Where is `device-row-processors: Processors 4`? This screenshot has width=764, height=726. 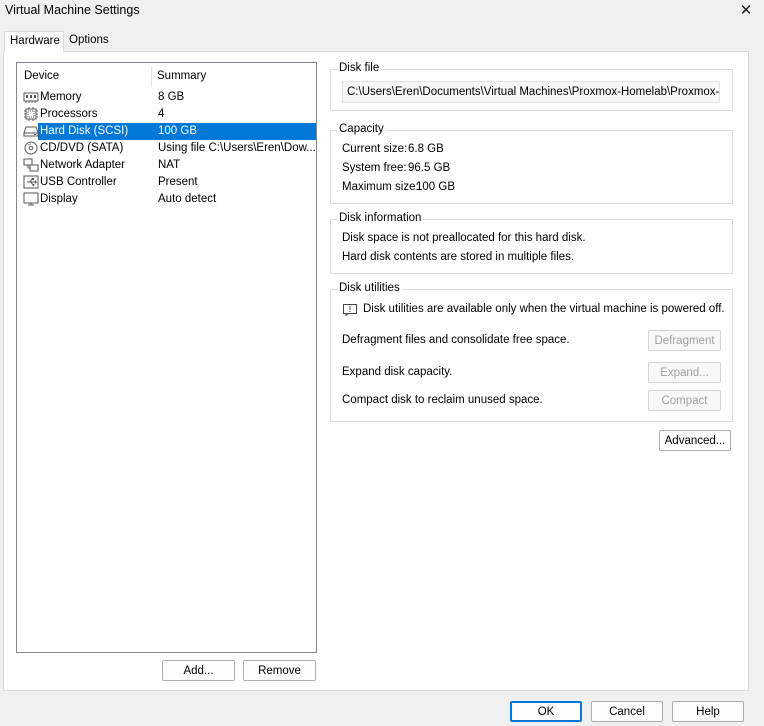 device-row-processors: Processors 4 is located at coordinates (166, 114).